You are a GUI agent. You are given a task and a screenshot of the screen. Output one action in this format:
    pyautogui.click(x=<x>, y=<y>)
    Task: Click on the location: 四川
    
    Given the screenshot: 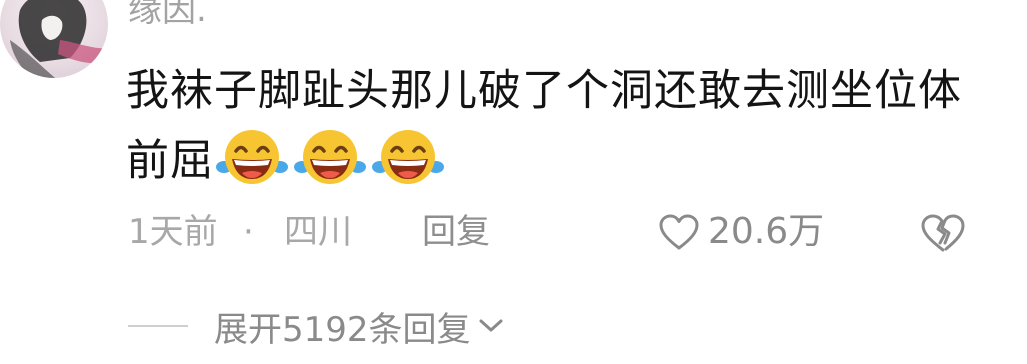 What is the action you would take?
    pyautogui.click(x=318, y=232)
    